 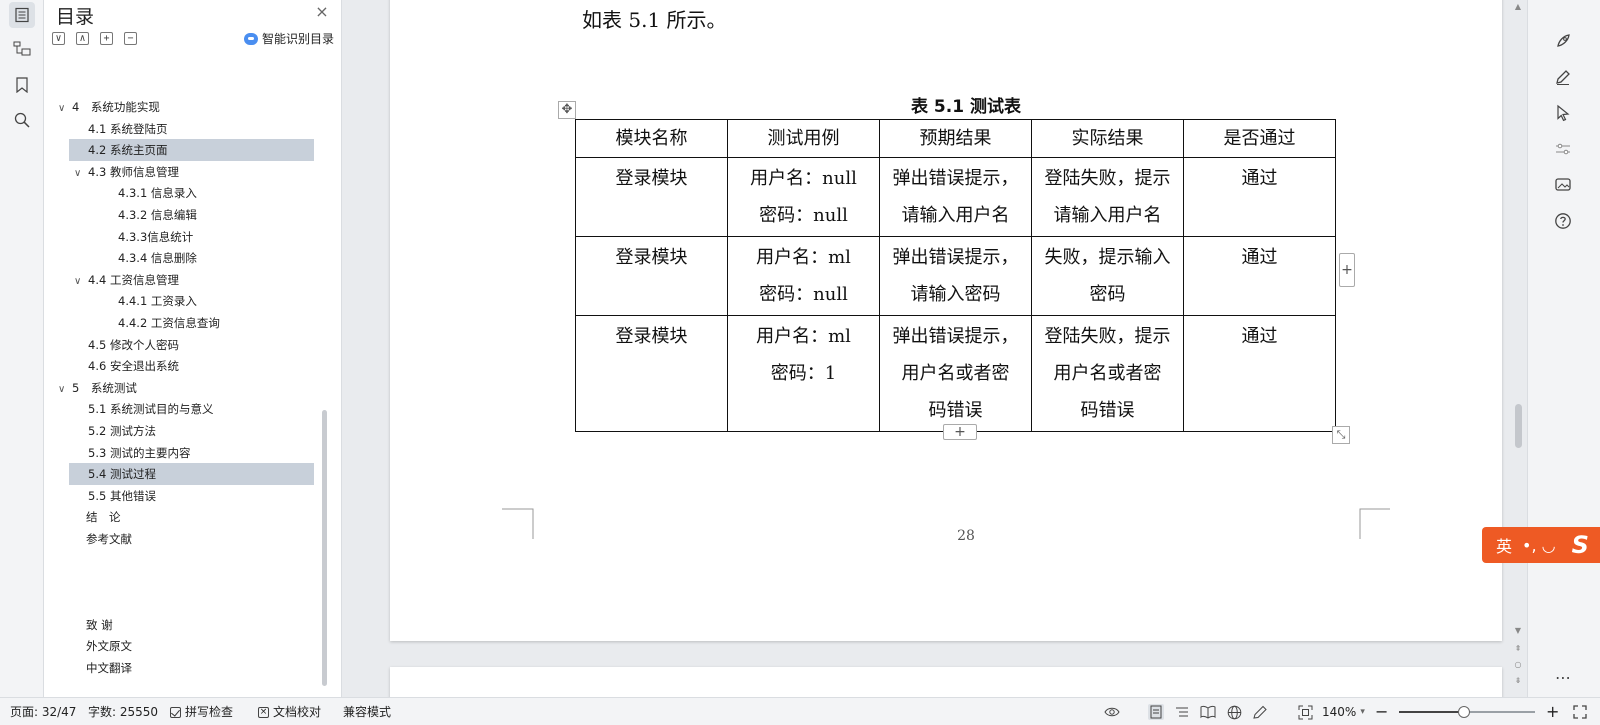 I want to click on table-move-handle: ✥, so click(x=567, y=110).